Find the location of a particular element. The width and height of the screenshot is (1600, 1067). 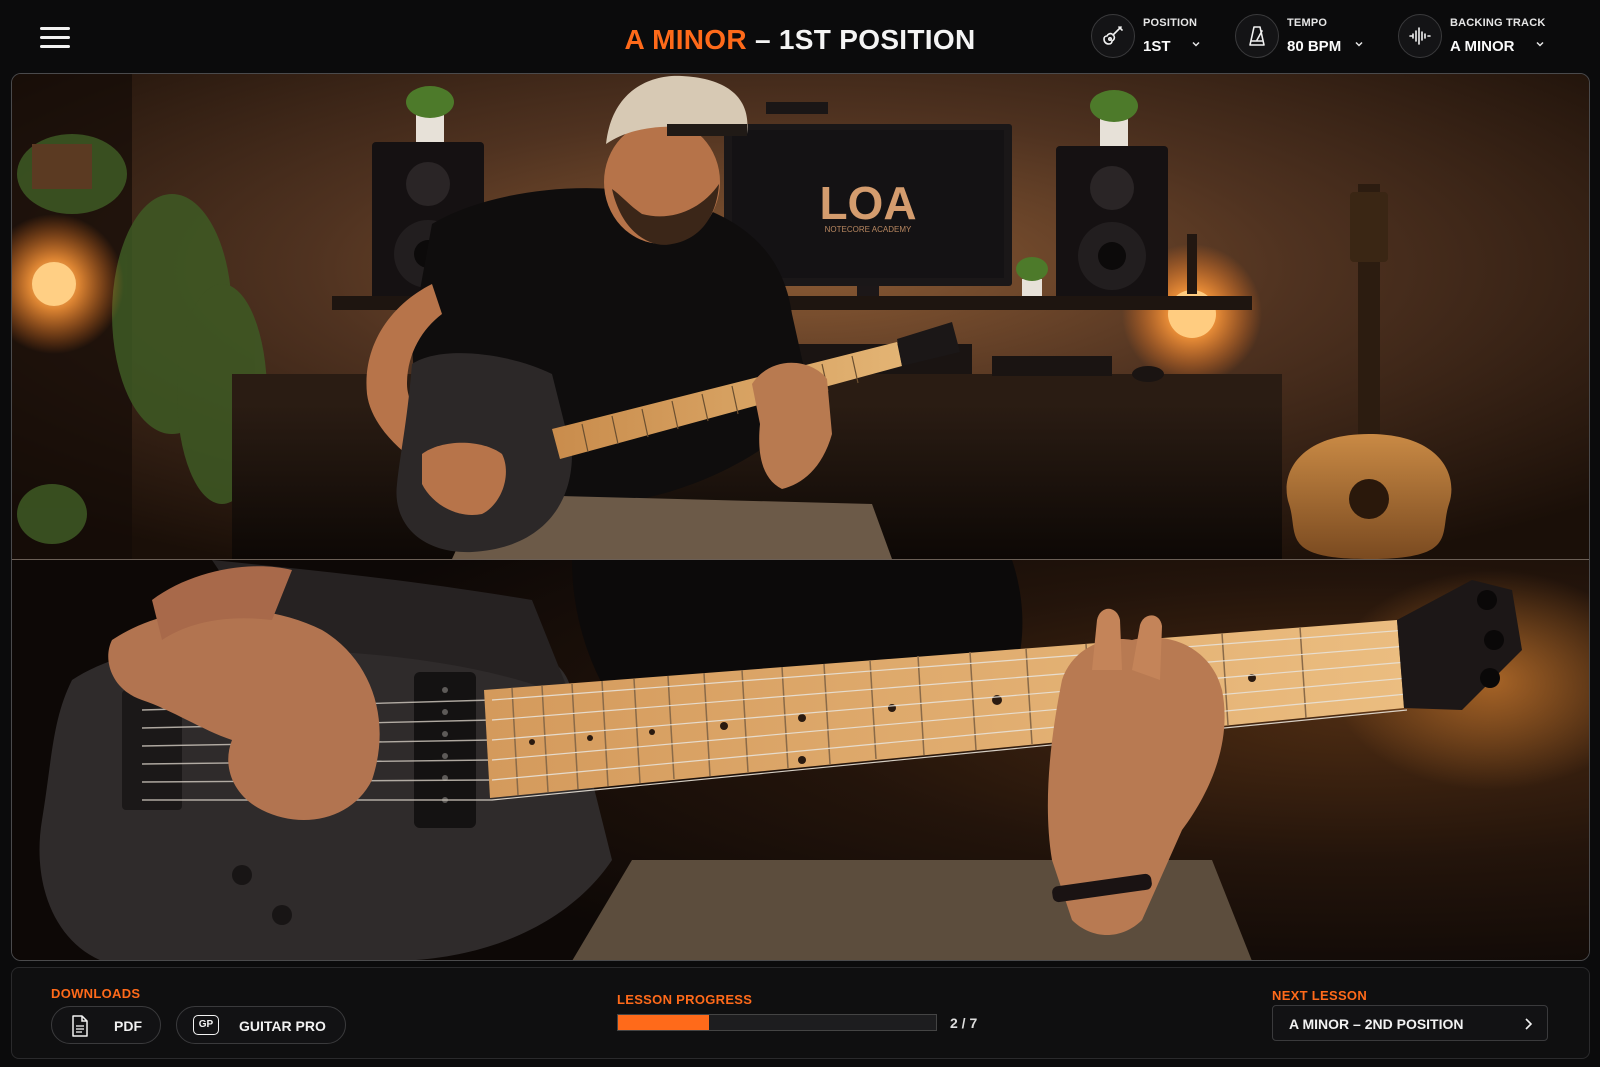

hamburger-menu-icon is located at coordinates (55, 38).